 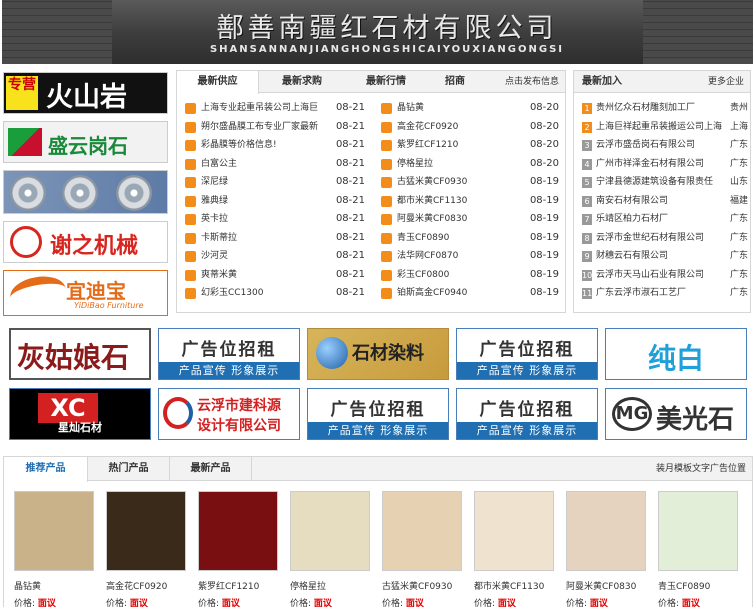 I want to click on ad-volcanic-rock: 专营 火山岩, so click(x=85, y=93).